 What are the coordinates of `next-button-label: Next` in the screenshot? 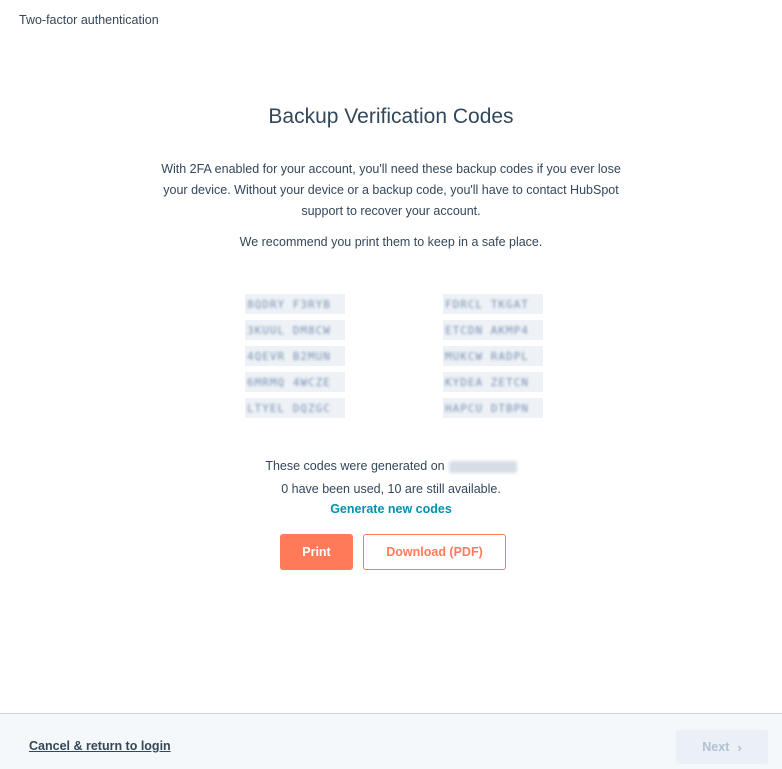 It's located at (716, 747).